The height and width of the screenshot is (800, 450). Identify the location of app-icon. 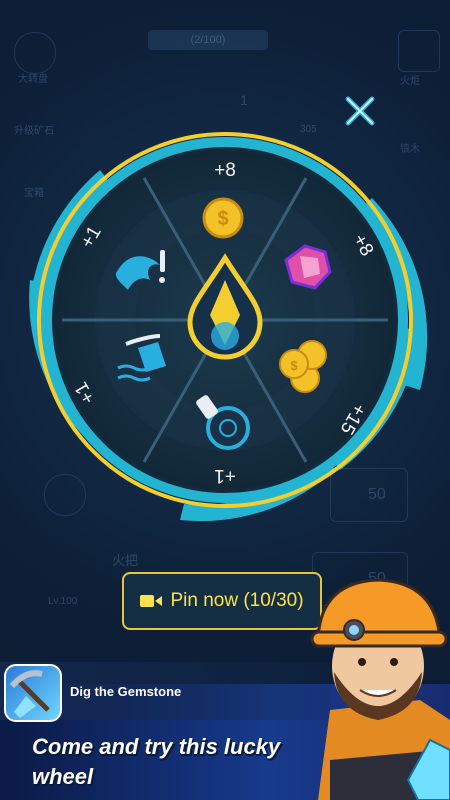
(33, 693).